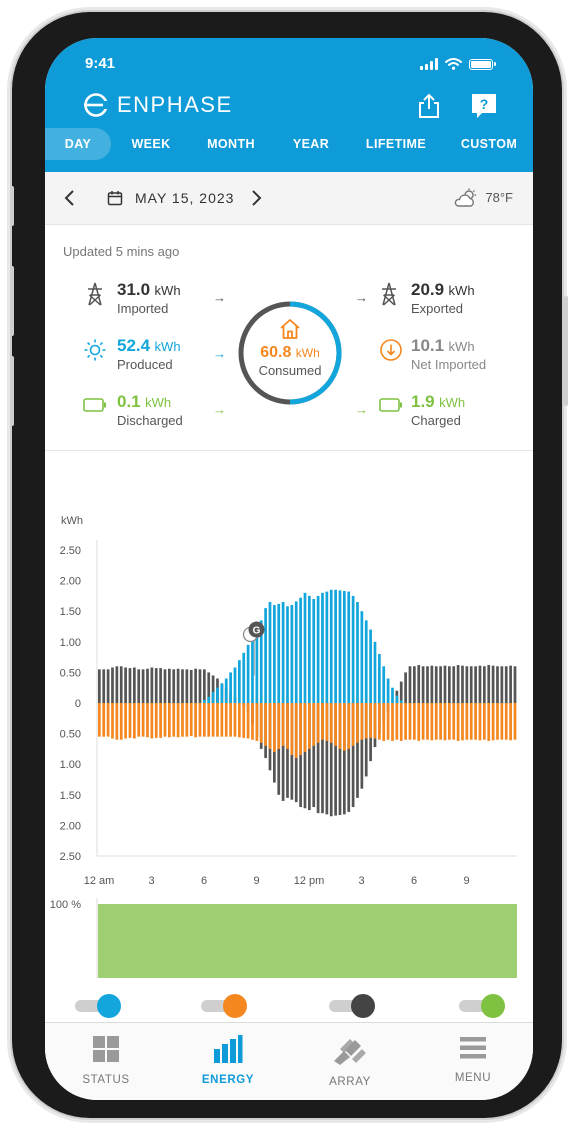 The width and height of the screenshot is (578, 1128). What do you see at coordinates (448, 354) in the screenshot?
I see `net-imported-stat: 10.1 kWh Net Imported` at bounding box center [448, 354].